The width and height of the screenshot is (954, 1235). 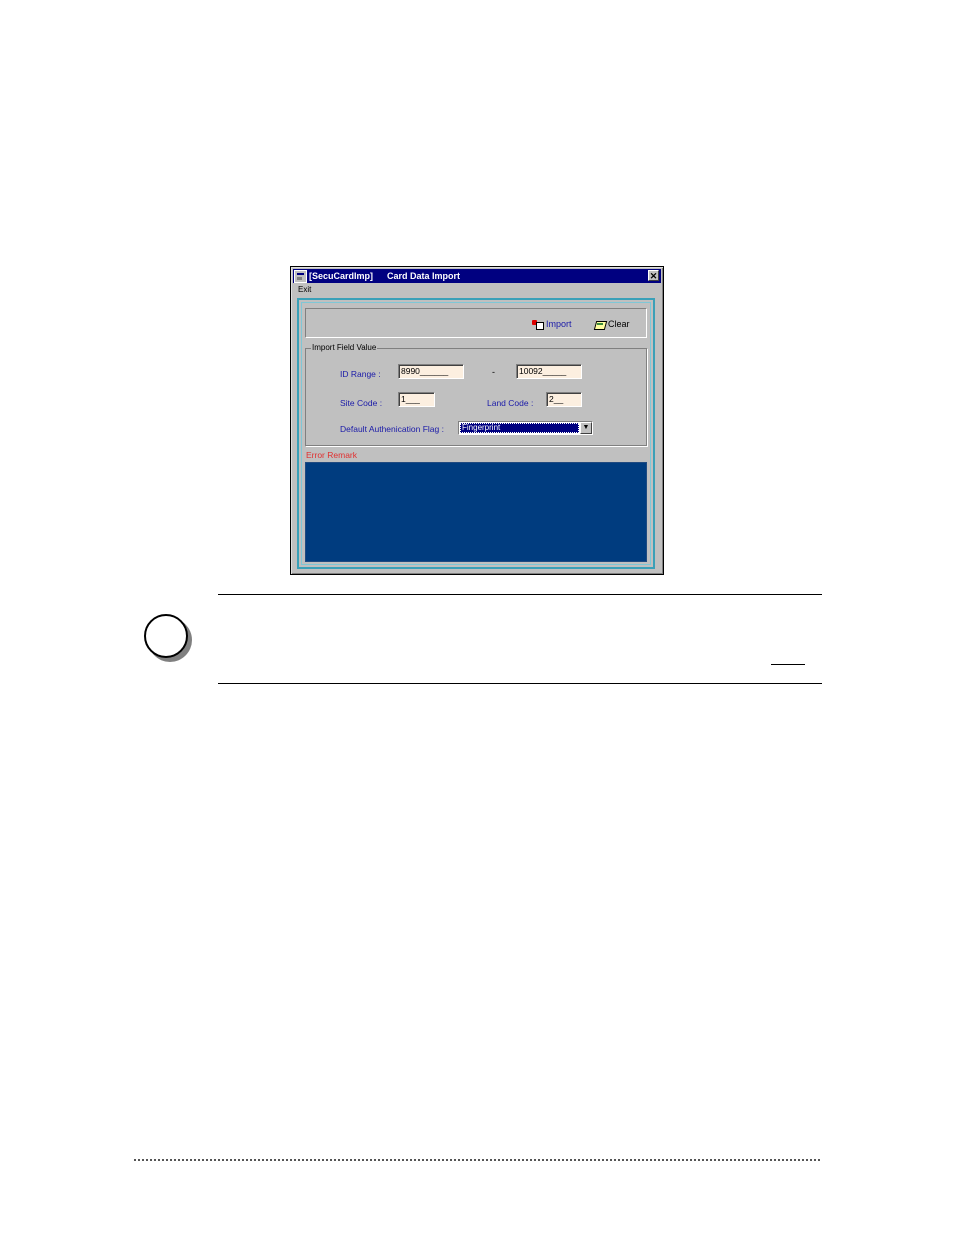 I want to click on note-underline, so click(x=788, y=664).